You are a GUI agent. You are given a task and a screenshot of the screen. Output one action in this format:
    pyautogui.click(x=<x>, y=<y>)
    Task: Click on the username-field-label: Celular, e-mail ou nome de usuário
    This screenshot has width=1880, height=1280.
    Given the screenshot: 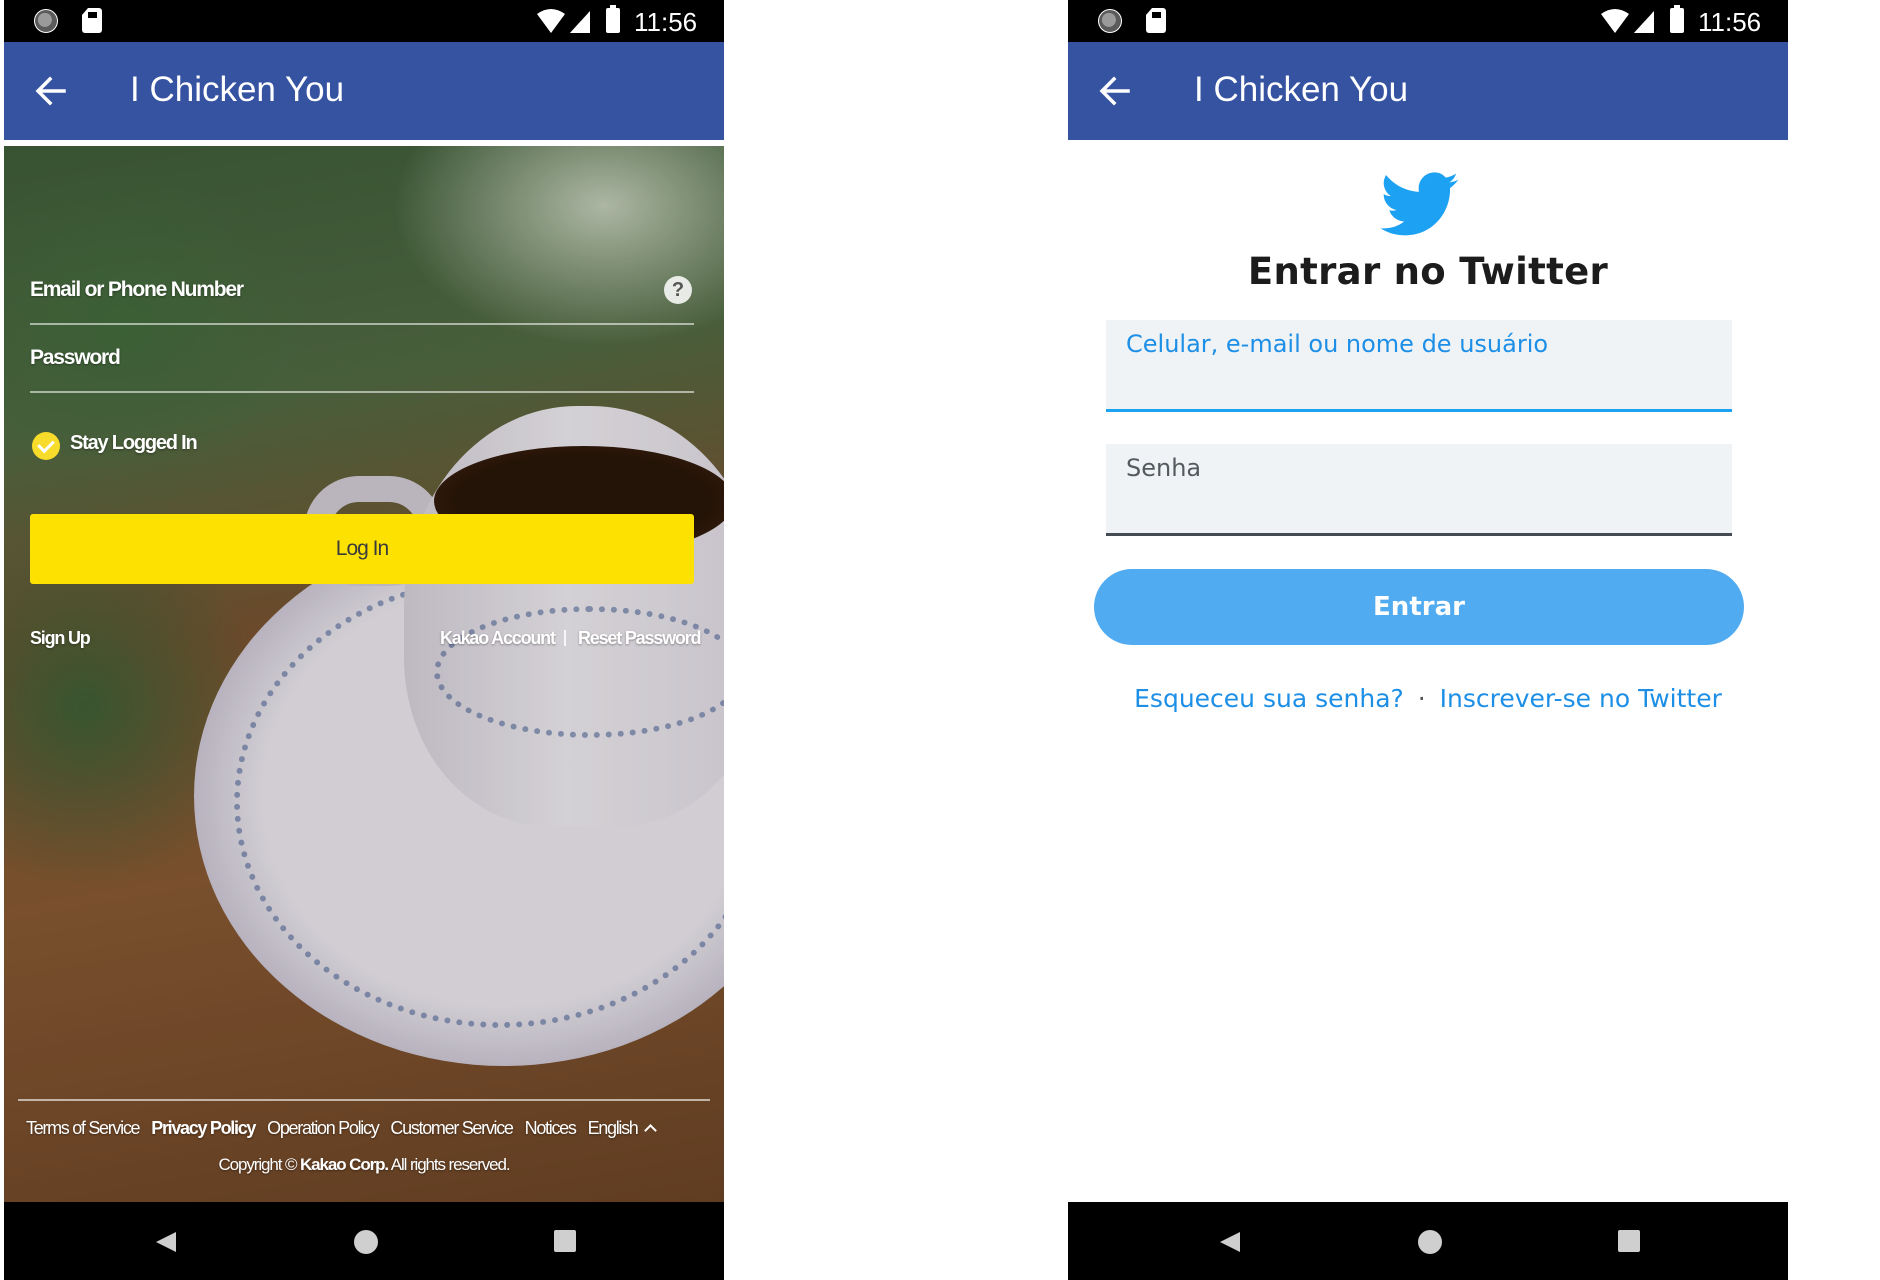 What is the action you would take?
    pyautogui.click(x=1337, y=344)
    